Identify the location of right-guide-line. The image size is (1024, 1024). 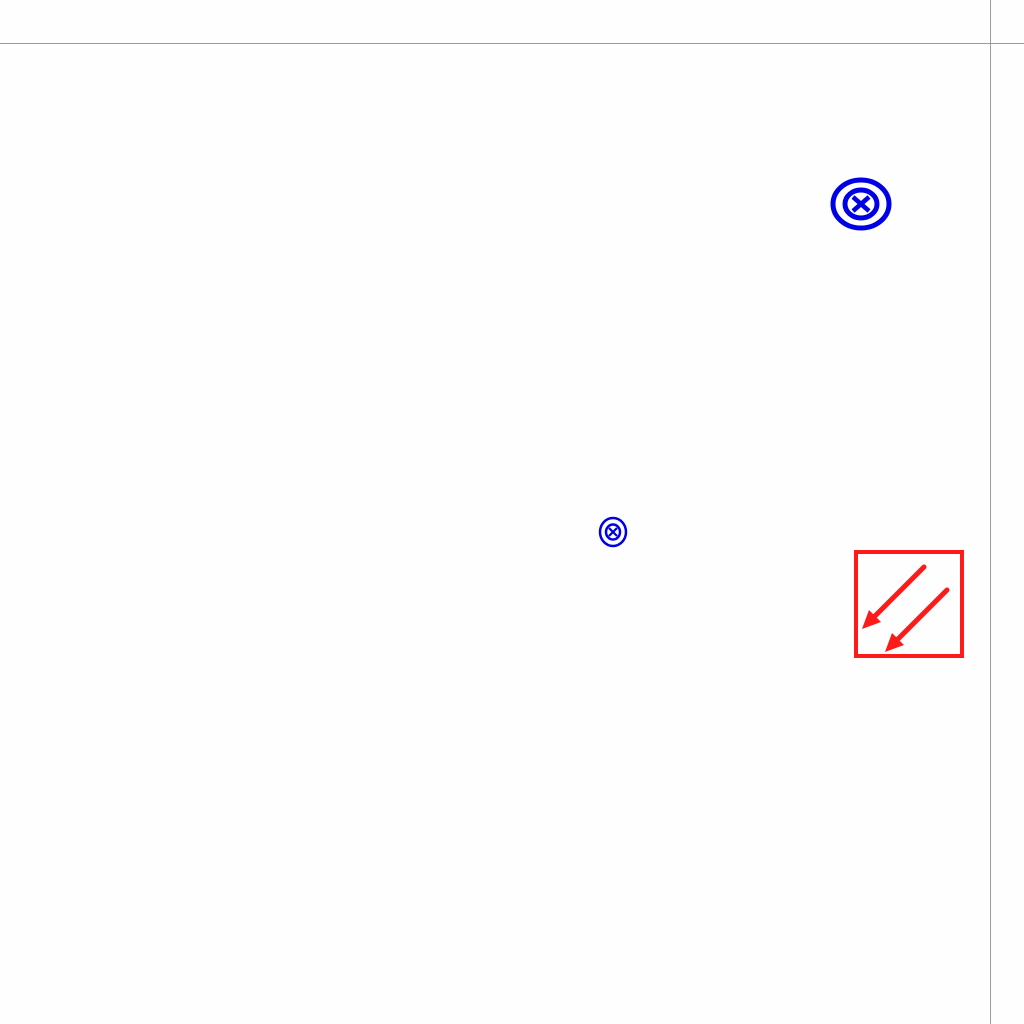
(990, 512).